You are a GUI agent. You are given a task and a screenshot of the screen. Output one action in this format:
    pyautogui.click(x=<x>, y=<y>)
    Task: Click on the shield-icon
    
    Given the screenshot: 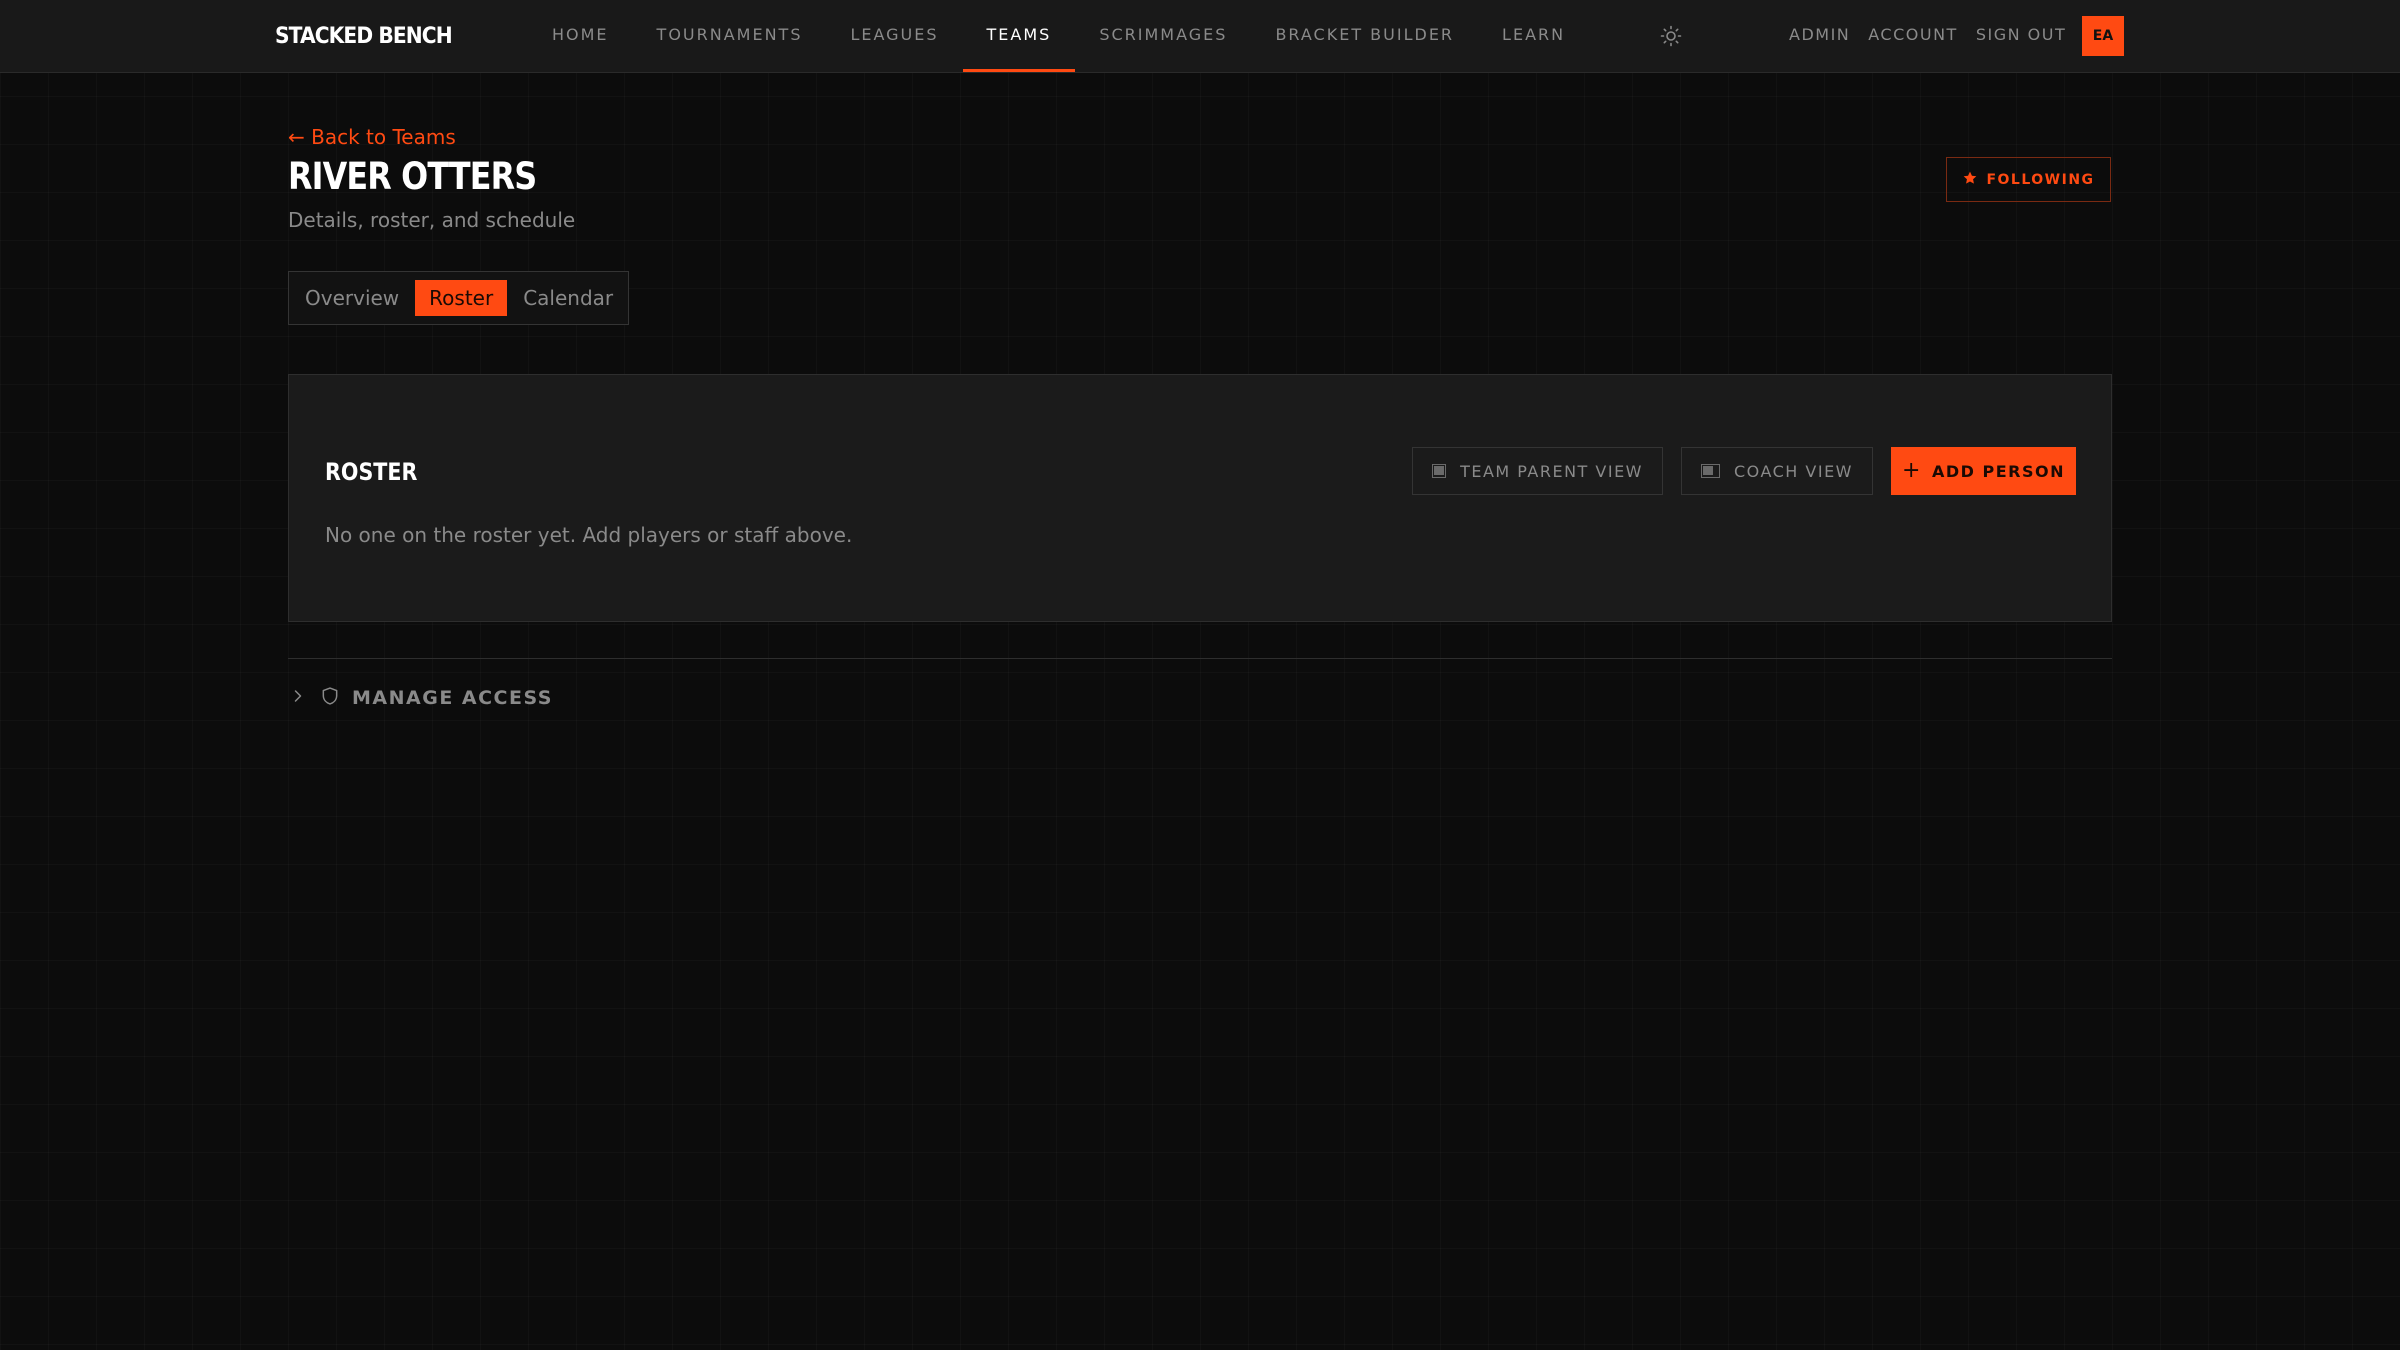 What is the action you would take?
    pyautogui.click(x=330, y=698)
    